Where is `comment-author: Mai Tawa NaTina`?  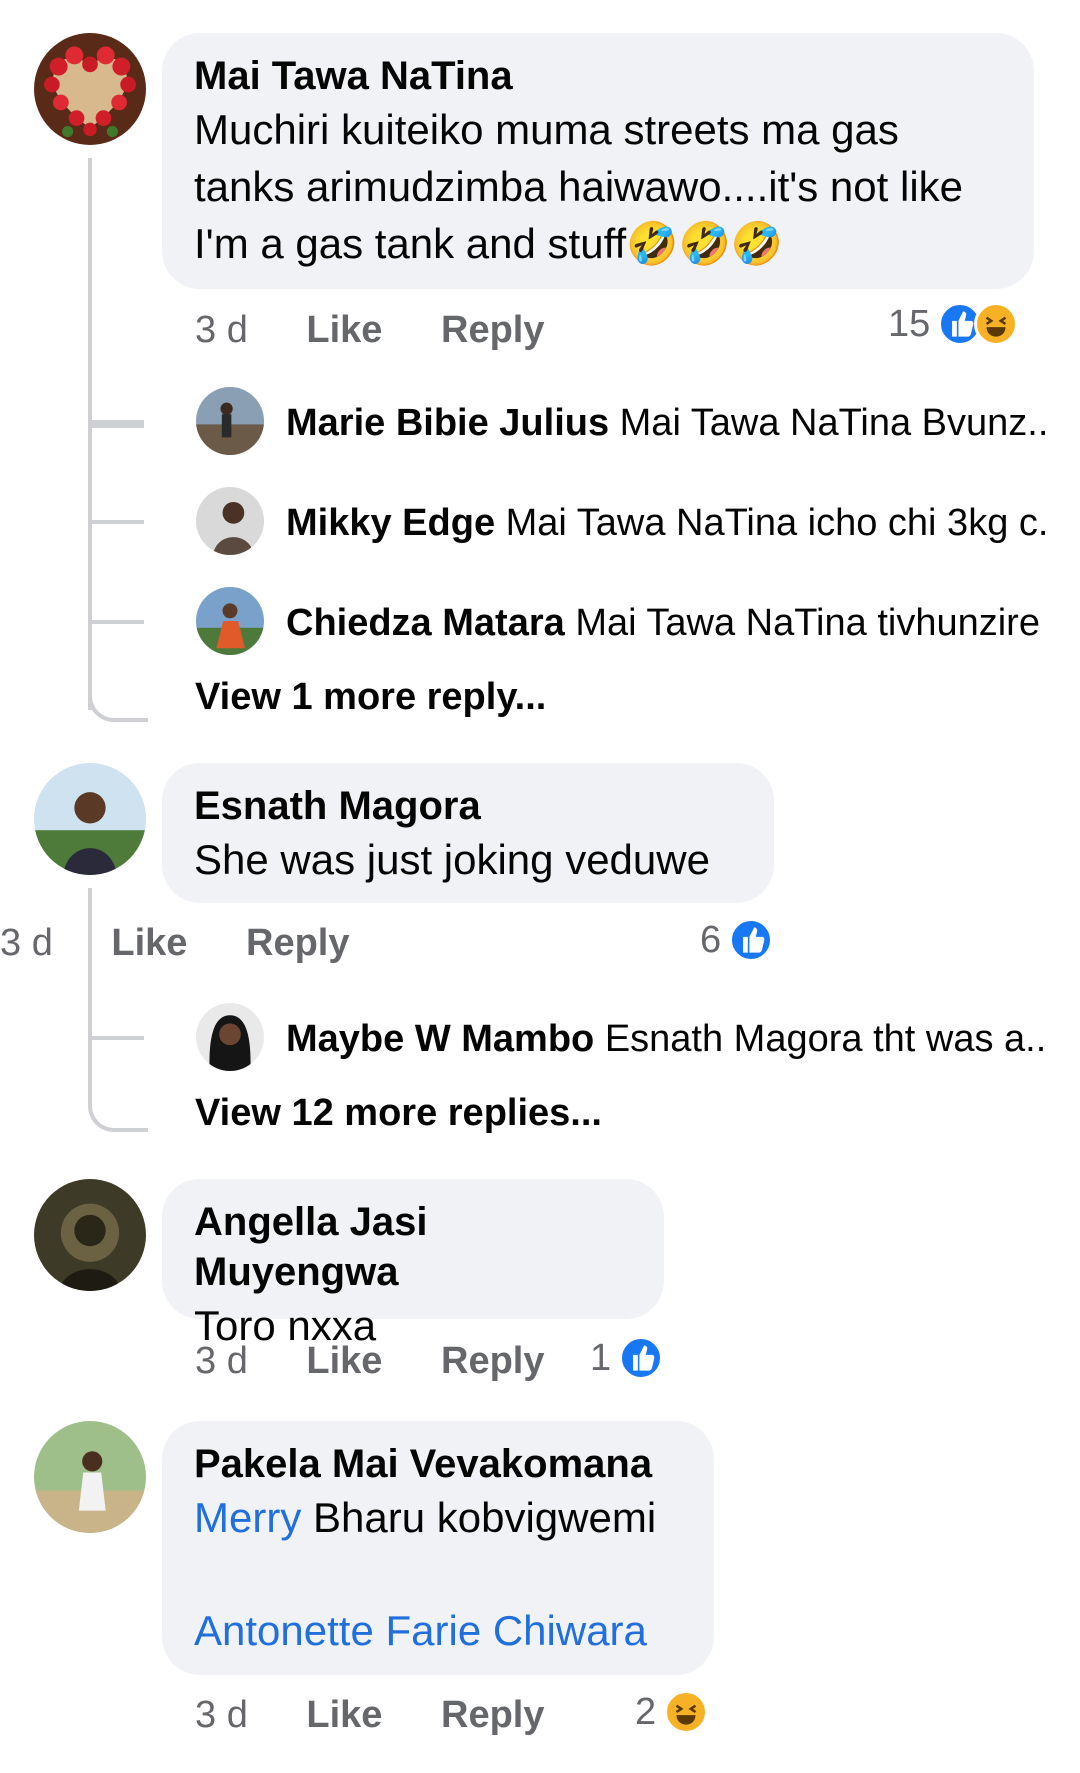 comment-author: Mai Tawa NaTina is located at coordinates (598, 76).